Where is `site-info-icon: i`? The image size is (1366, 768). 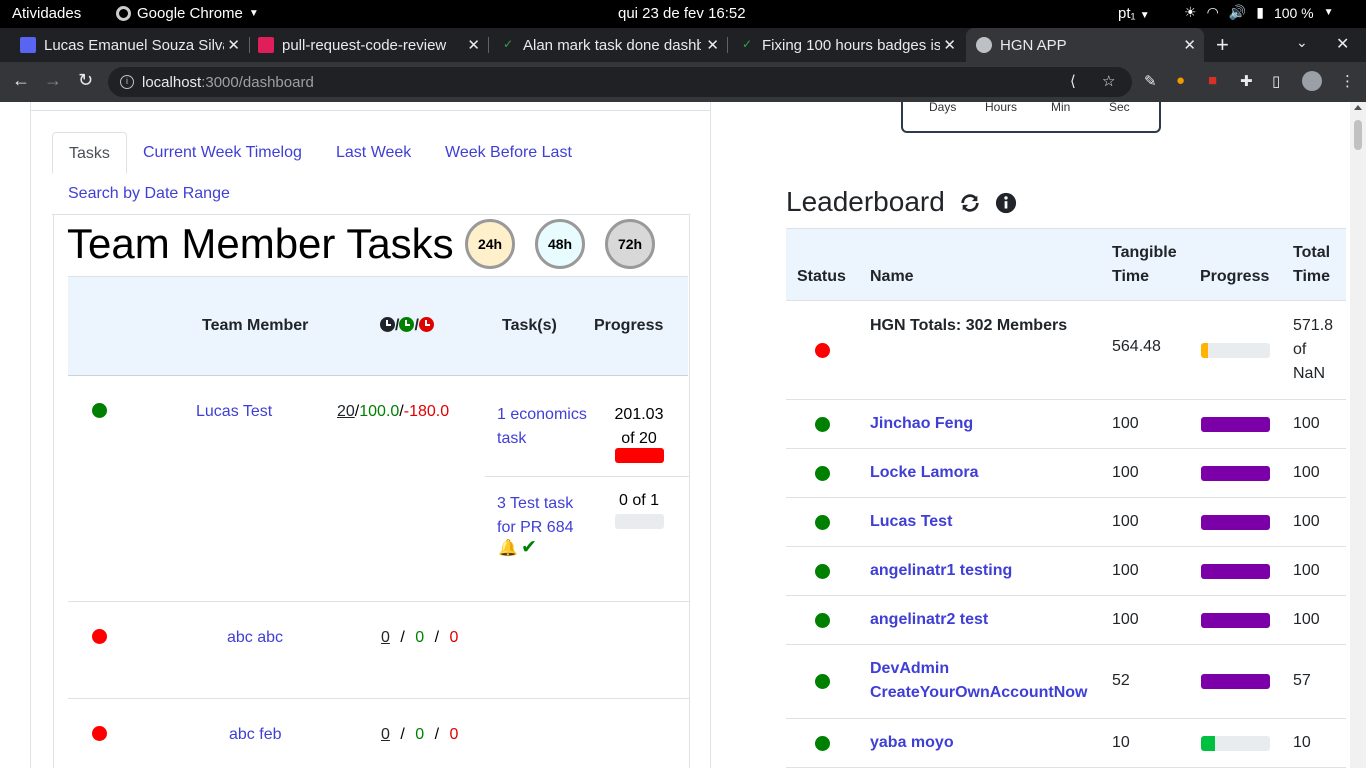
site-info-icon: i is located at coordinates (127, 82).